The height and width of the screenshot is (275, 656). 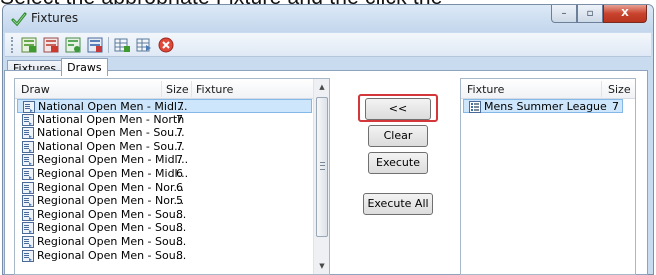 What do you see at coordinates (12, 44) in the screenshot?
I see `toolbar-grip` at bounding box center [12, 44].